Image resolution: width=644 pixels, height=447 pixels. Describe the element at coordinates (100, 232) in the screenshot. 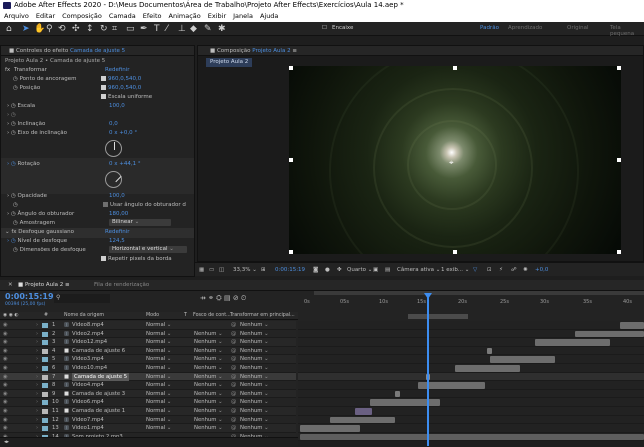

I see `gaussian-blur-header: ⌄ fx Desfoque gaussiano Redefinir` at that location.